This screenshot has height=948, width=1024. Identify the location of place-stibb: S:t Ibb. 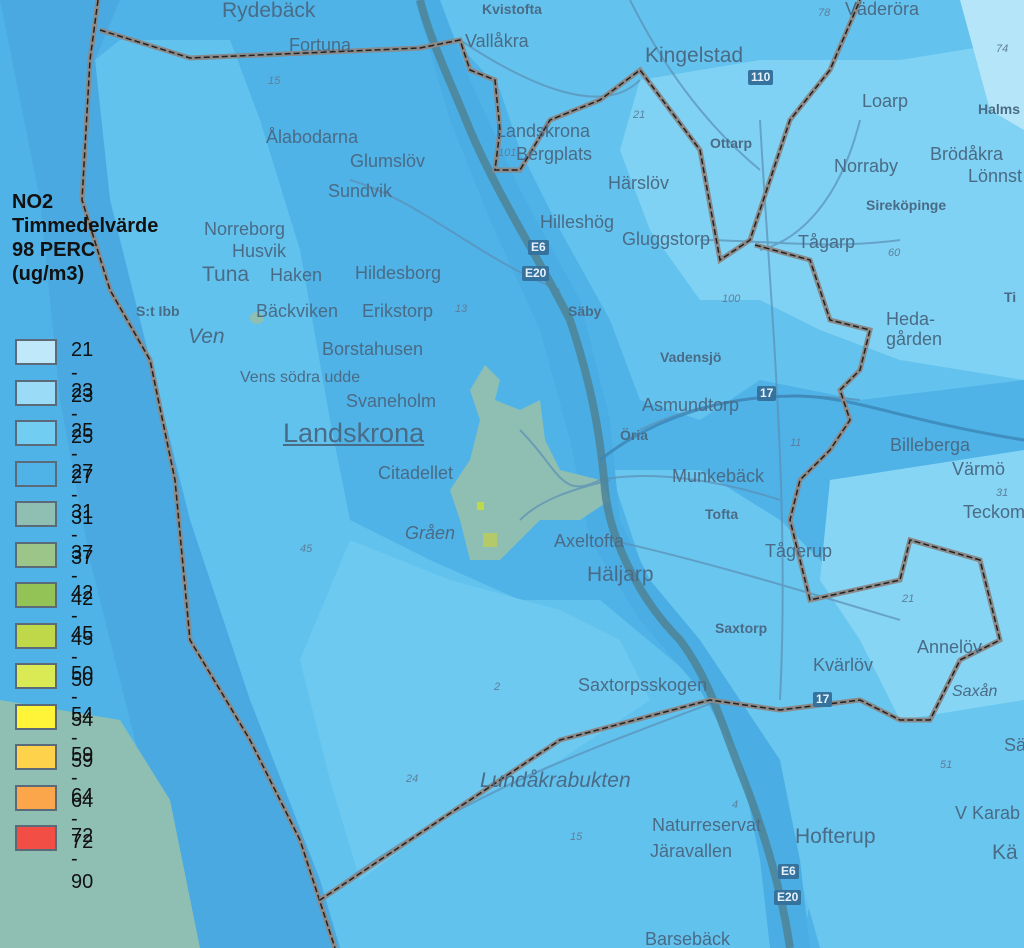
(158, 311).